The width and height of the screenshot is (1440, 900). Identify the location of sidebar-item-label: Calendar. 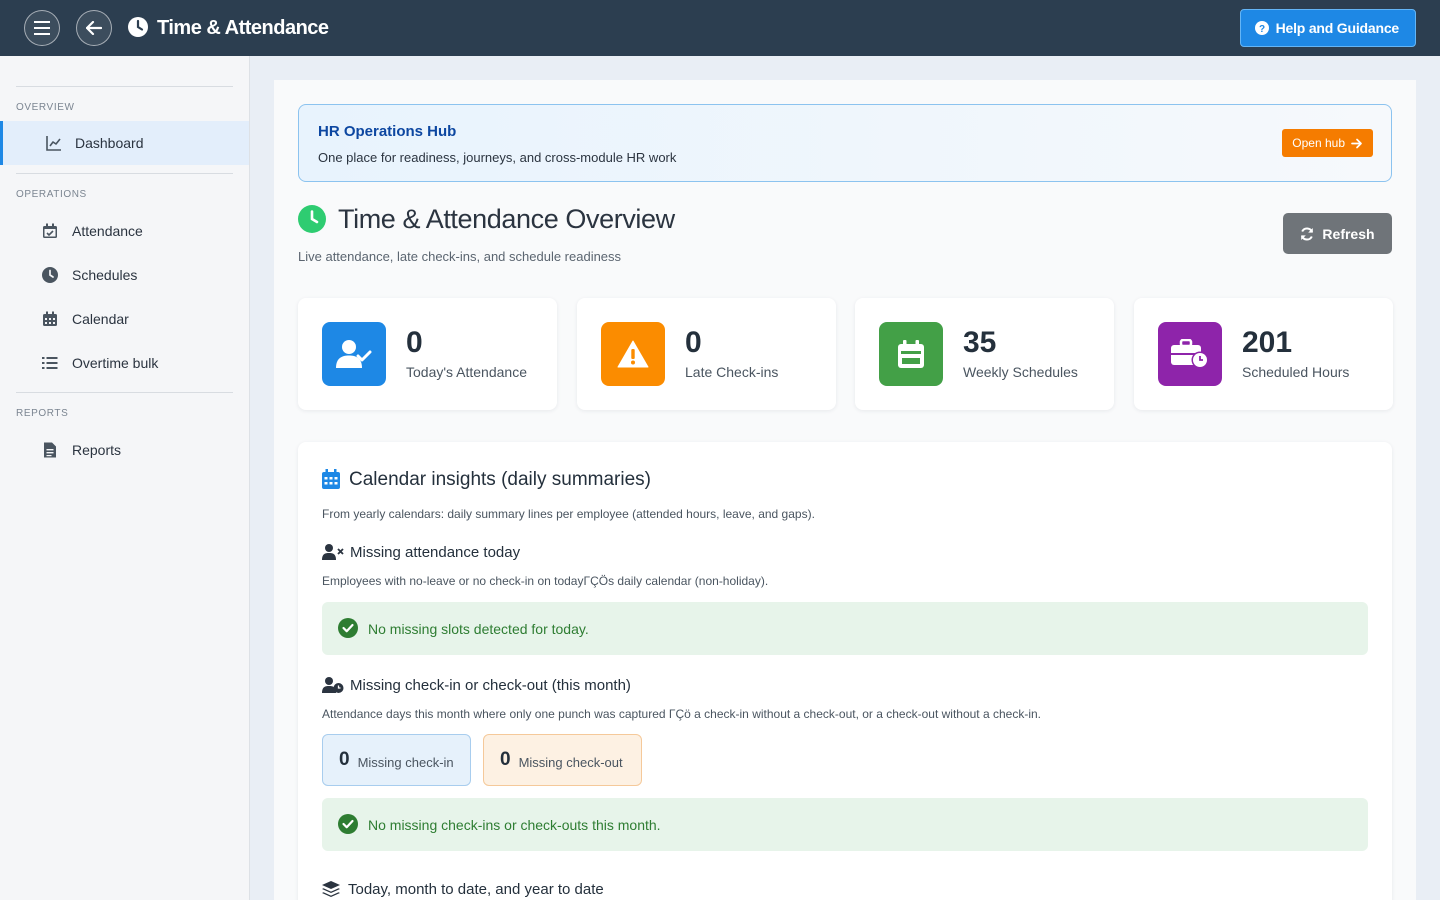
(100, 319).